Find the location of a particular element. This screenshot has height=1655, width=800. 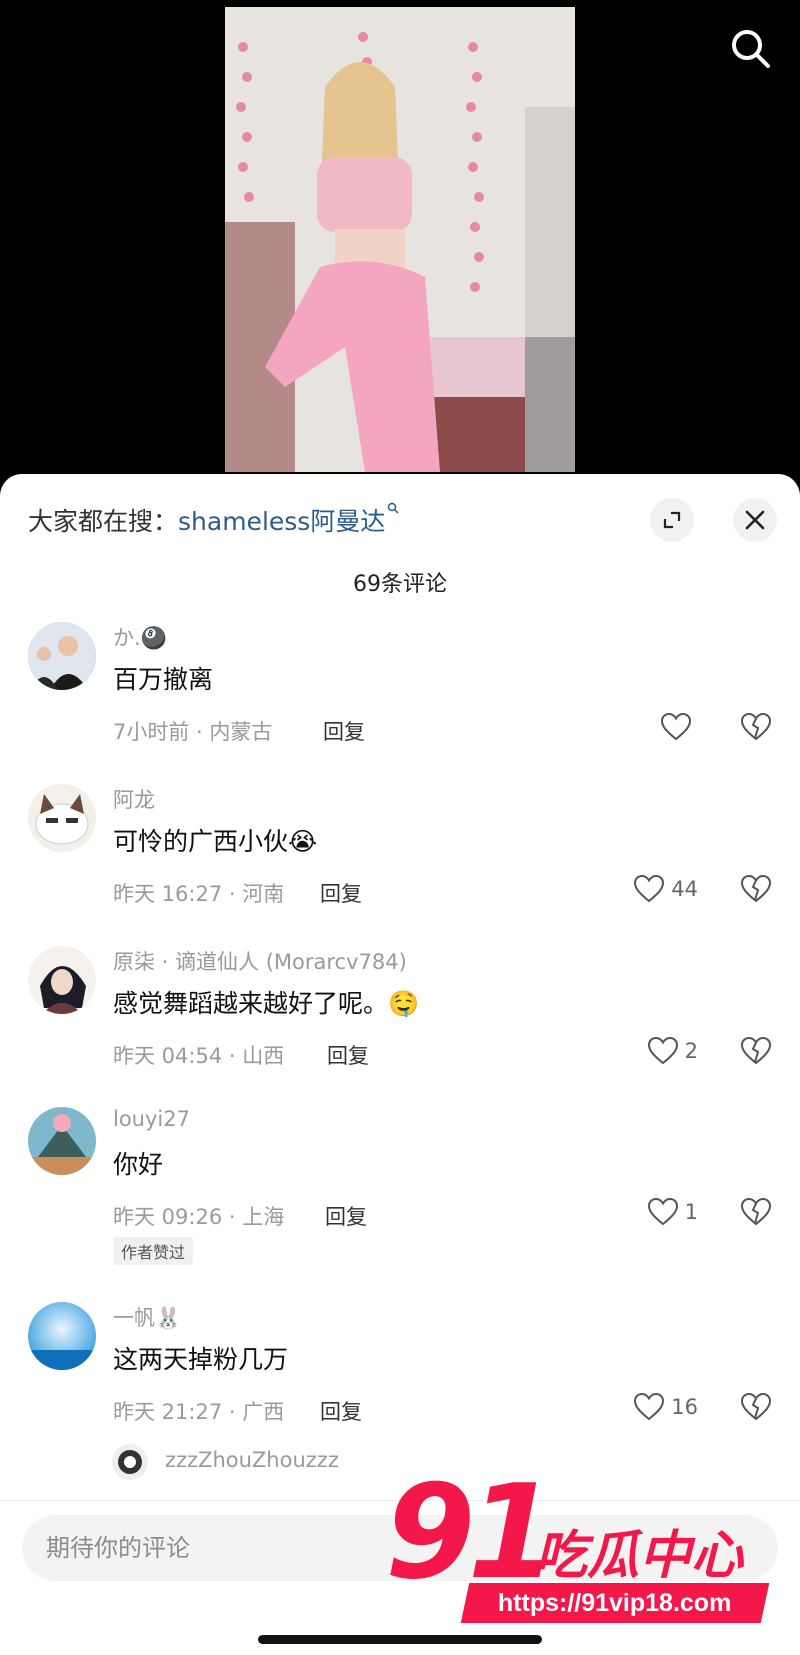

search-button is located at coordinates (750, 48).